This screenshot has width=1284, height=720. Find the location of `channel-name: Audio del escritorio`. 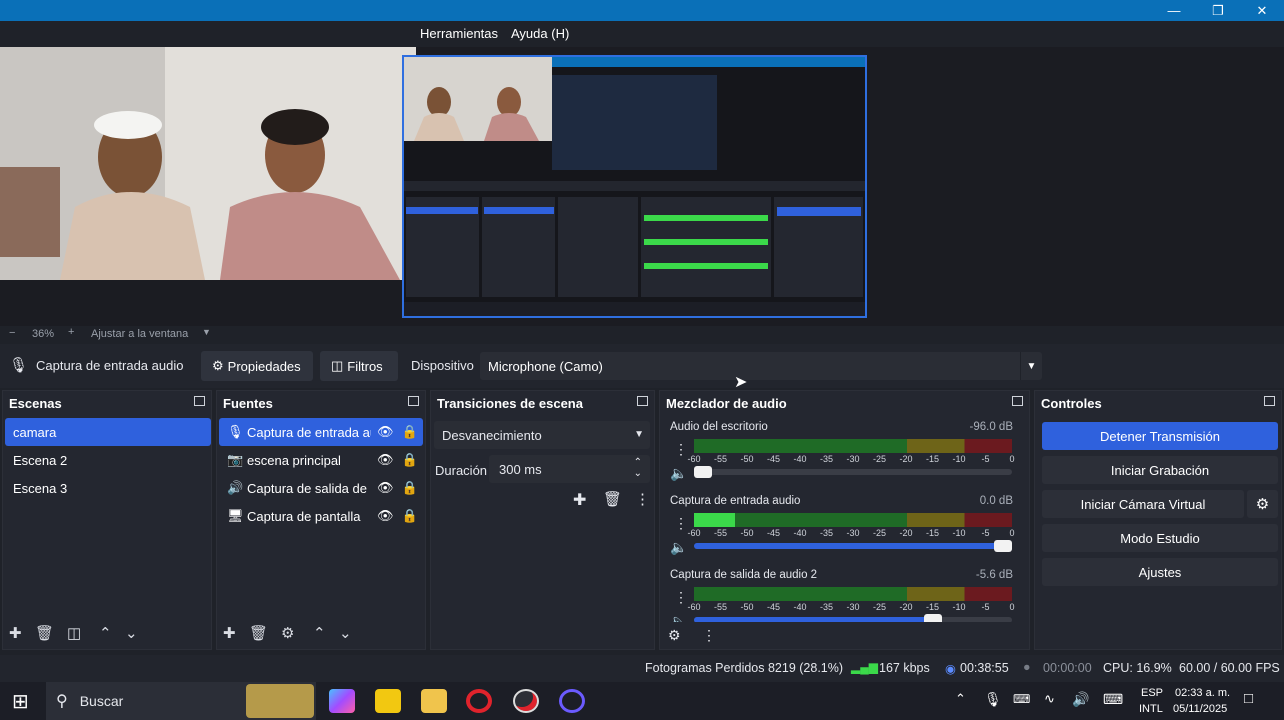

channel-name: Audio del escritorio is located at coordinates (719, 427).